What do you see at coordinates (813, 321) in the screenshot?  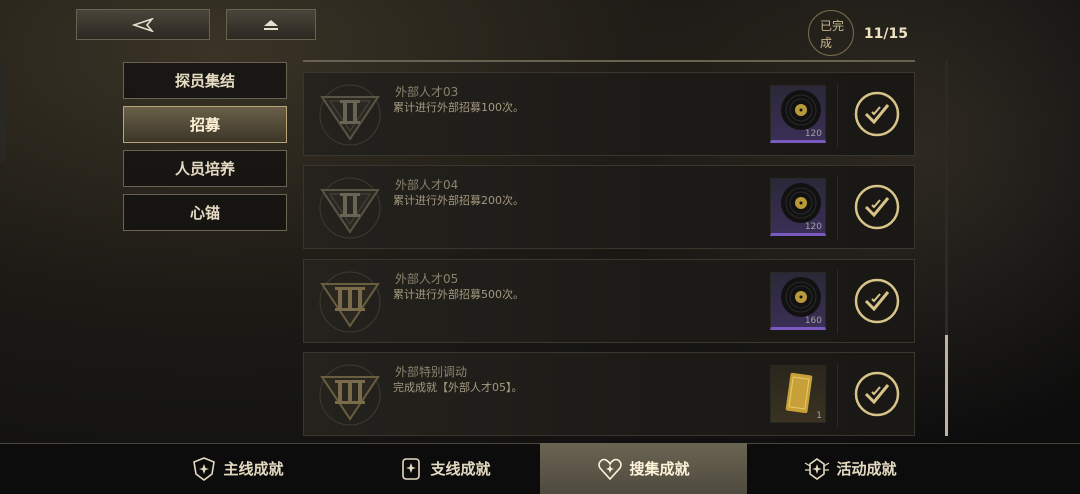 I see `reward-count: 160` at bounding box center [813, 321].